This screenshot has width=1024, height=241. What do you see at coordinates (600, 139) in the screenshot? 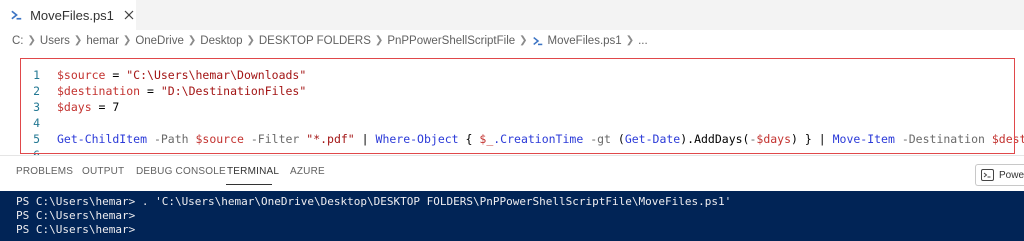
I see `code-operator: -gt` at bounding box center [600, 139].